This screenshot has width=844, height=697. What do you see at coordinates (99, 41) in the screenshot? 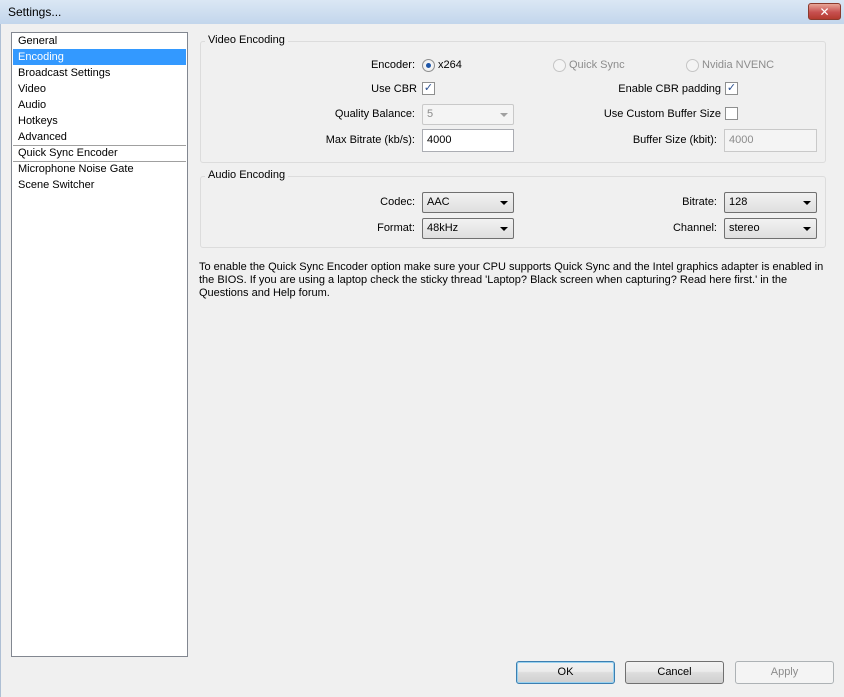
I see `sidebar-item-general: General` at bounding box center [99, 41].